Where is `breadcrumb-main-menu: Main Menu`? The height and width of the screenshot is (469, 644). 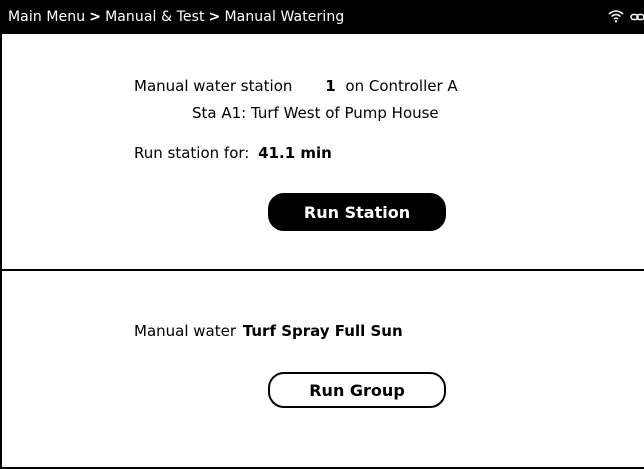 breadcrumb-main-menu: Main Menu is located at coordinates (46, 17).